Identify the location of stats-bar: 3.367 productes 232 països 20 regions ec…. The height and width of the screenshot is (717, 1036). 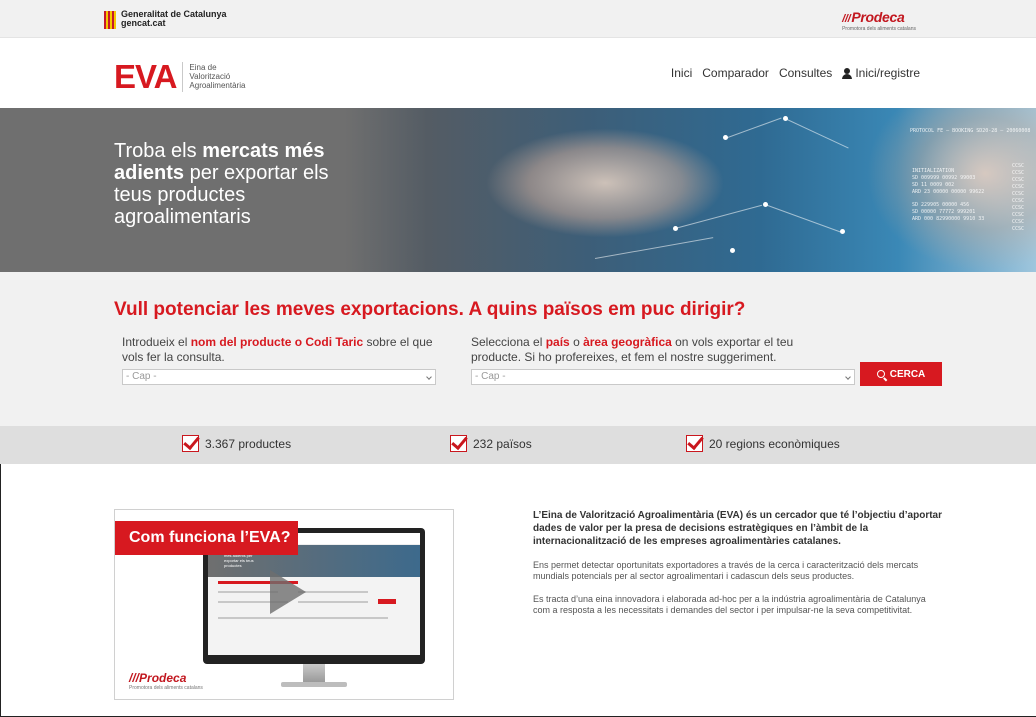
(518, 445).